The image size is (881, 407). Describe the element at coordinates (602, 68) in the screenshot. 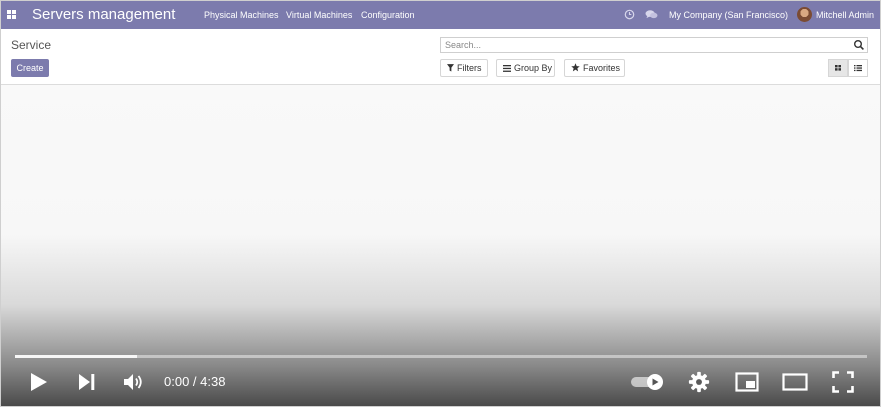

I see `favorites-label: Favorites` at that location.